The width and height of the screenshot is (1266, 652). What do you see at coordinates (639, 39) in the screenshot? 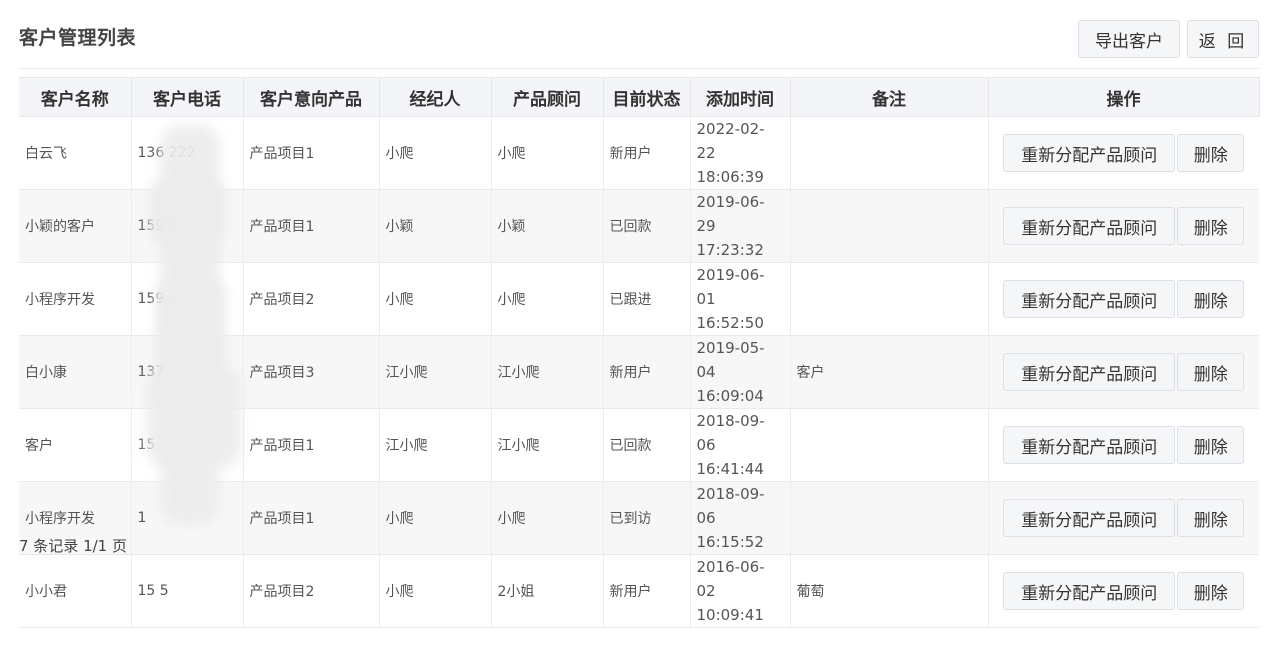
I see `page-header: 客户管理列表 导出客户 返 回` at bounding box center [639, 39].